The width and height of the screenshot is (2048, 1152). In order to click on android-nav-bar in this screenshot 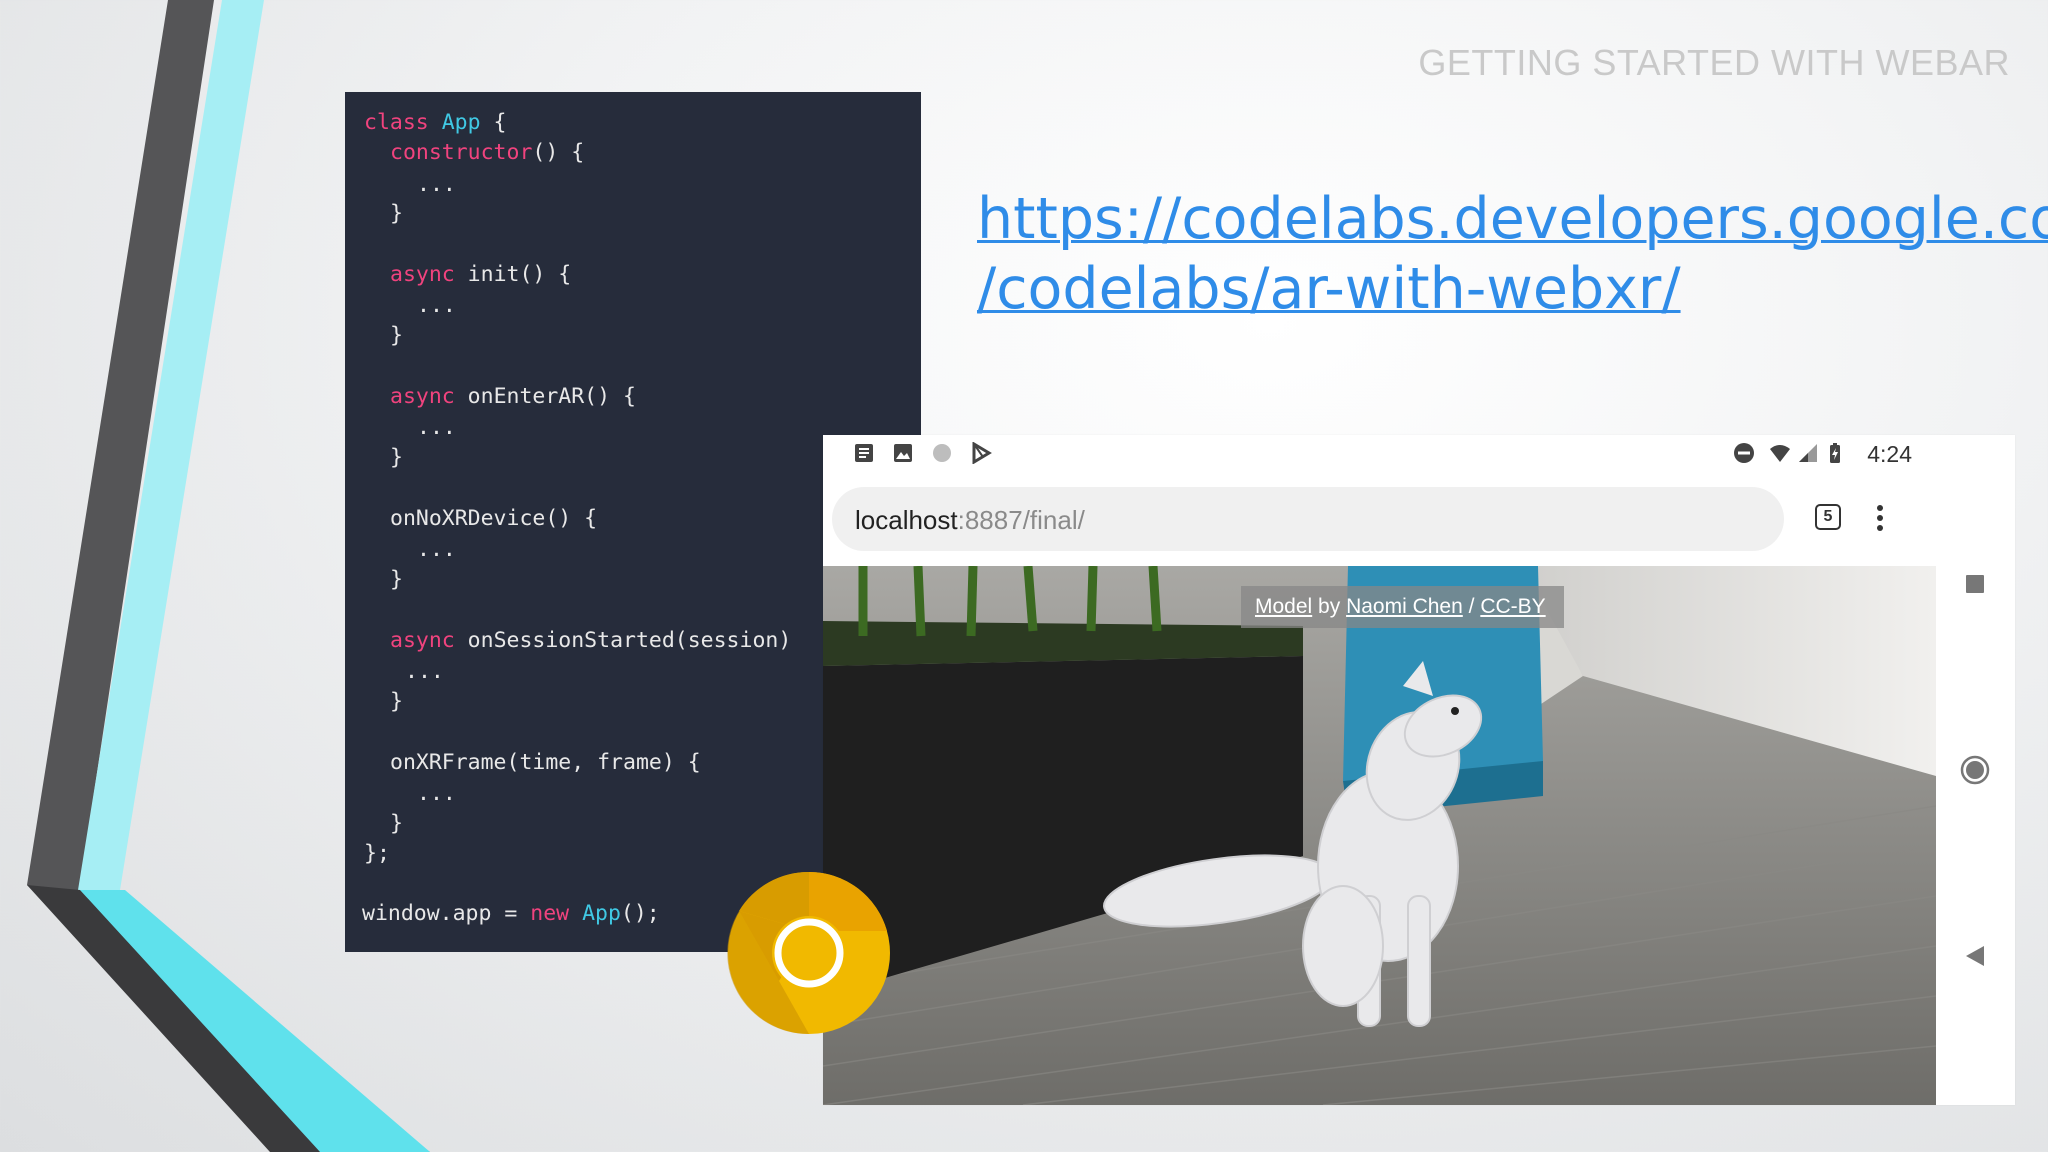, I will do `click(1975, 770)`.